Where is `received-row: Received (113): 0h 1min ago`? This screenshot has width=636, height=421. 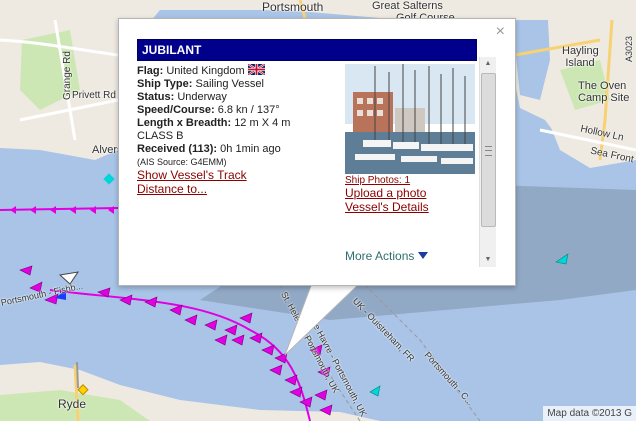 received-row: Received (113): 0h 1min ago is located at coordinates (239, 149).